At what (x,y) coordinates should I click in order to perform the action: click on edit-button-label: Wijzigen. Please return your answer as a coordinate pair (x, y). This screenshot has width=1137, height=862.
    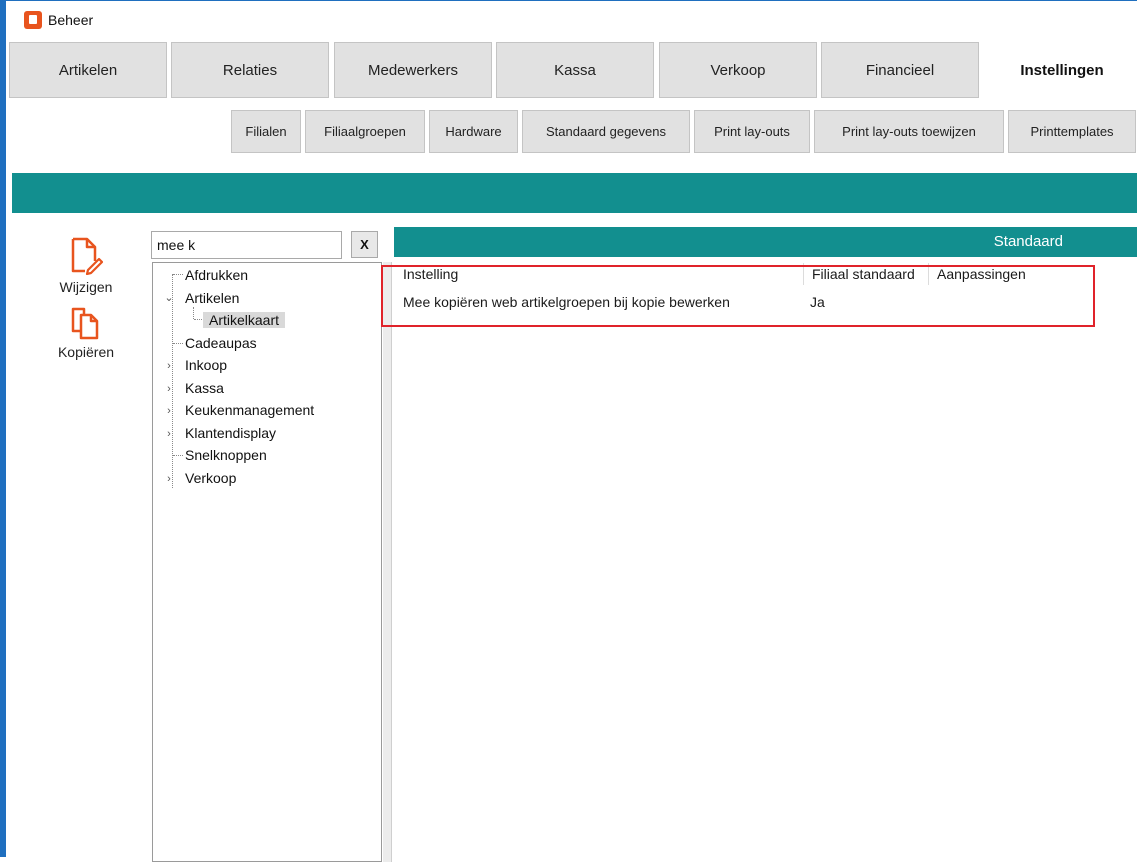
    Looking at the image, I should click on (86, 287).